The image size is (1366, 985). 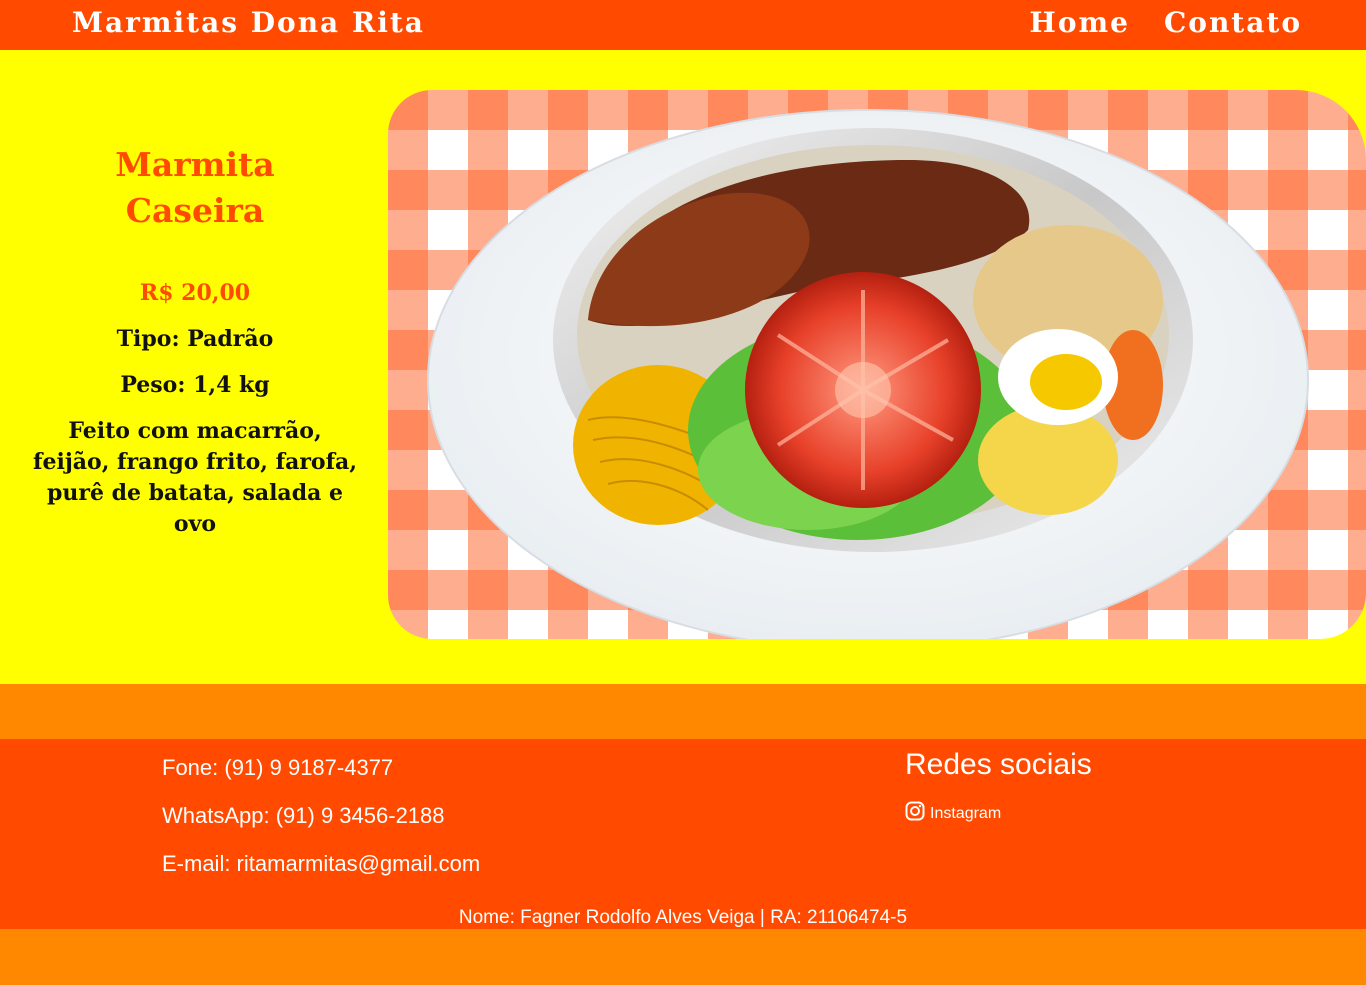 What do you see at coordinates (195, 385) in the screenshot?
I see `product-weight: Peso: 1,4 kg` at bounding box center [195, 385].